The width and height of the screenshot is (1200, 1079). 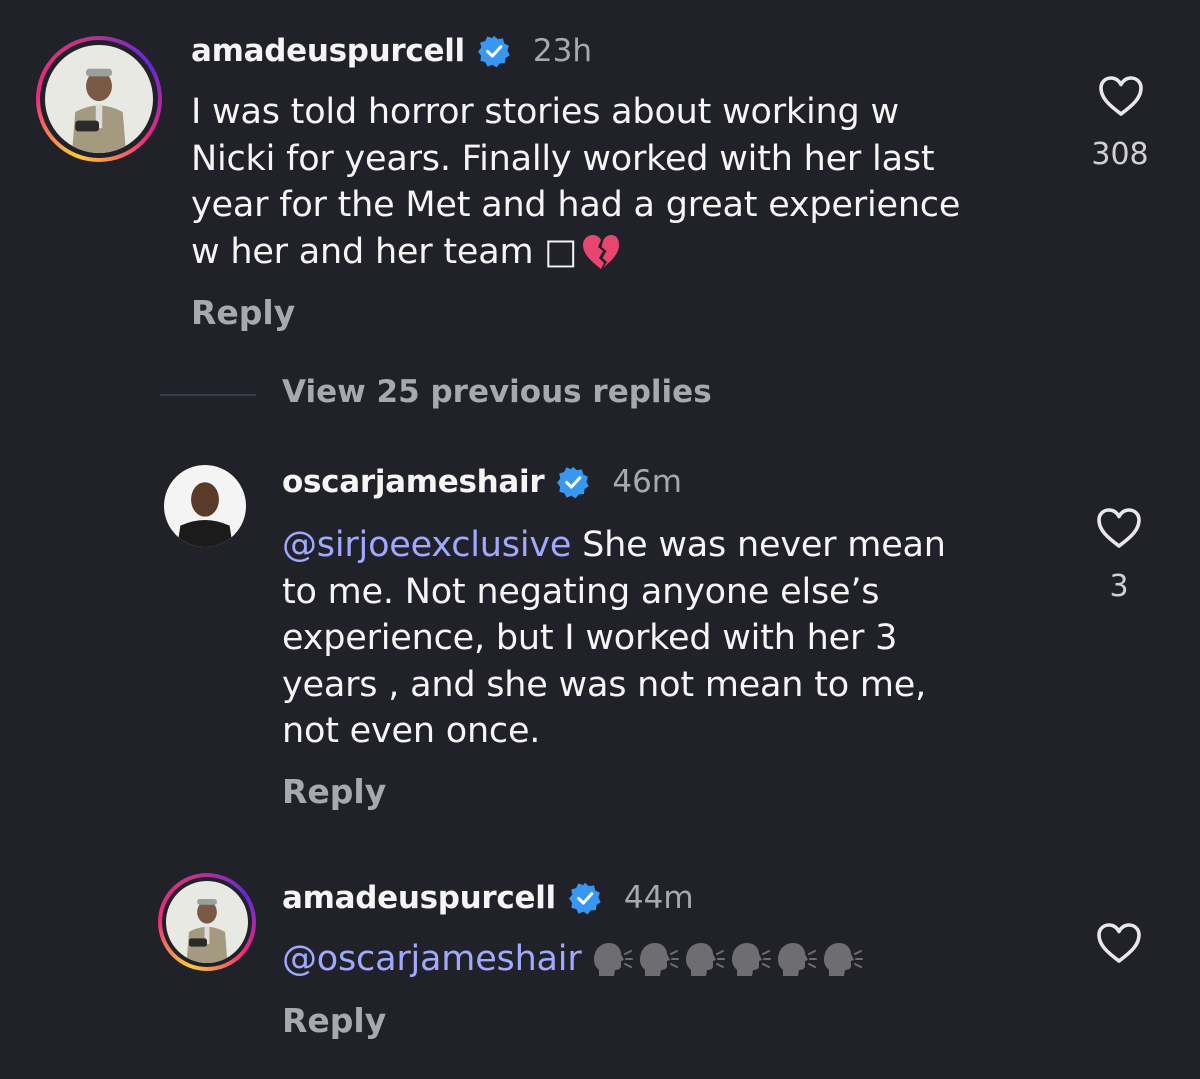 I want to click on broken-heart-icon, so click(x=601, y=251).